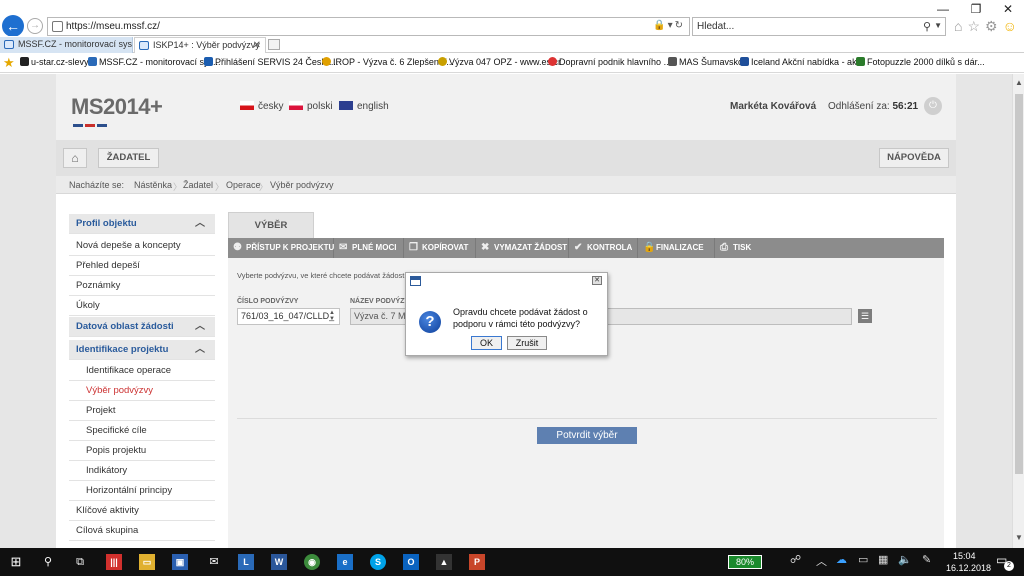 The height and width of the screenshot is (576, 1024). Describe the element at coordinates (142, 306) in the screenshot. I see `sidebar-item-ukoly: Úkoly` at that location.